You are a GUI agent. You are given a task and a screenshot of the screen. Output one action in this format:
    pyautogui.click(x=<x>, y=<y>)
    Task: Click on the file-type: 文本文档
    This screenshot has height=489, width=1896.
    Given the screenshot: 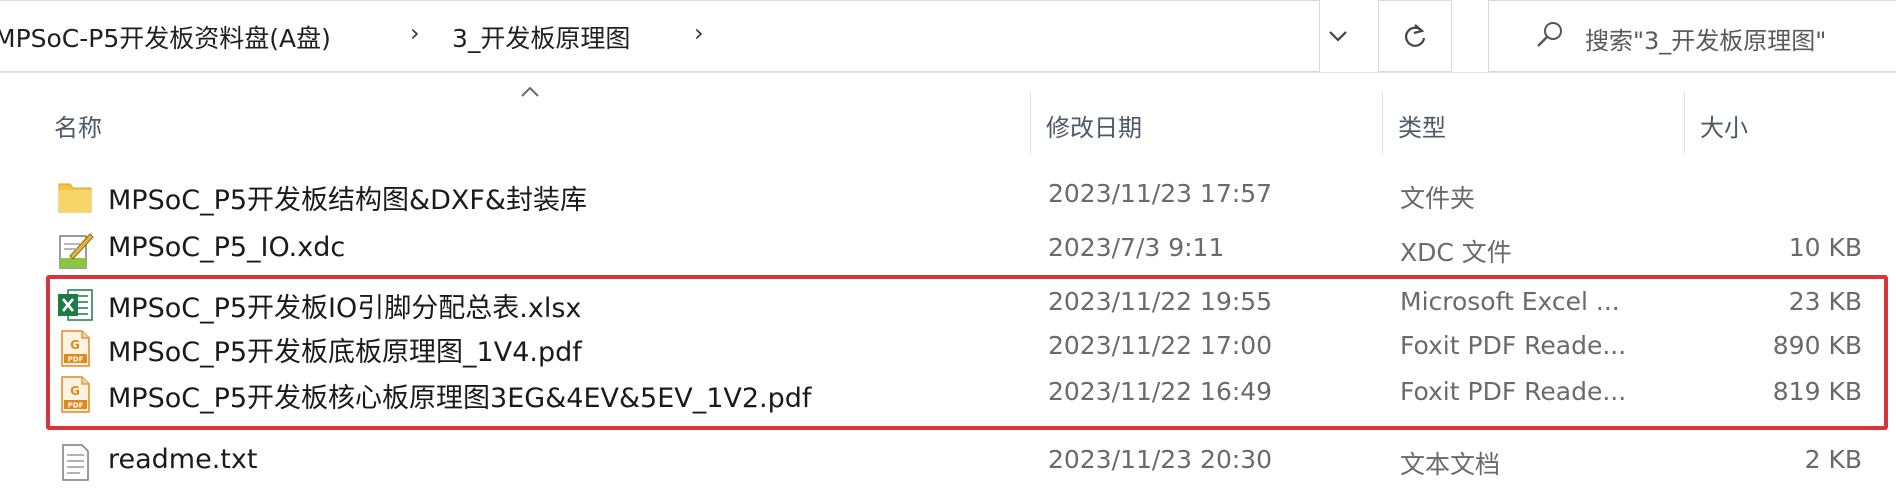 What is the action you would take?
    pyautogui.click(x=1450, y=464)
    